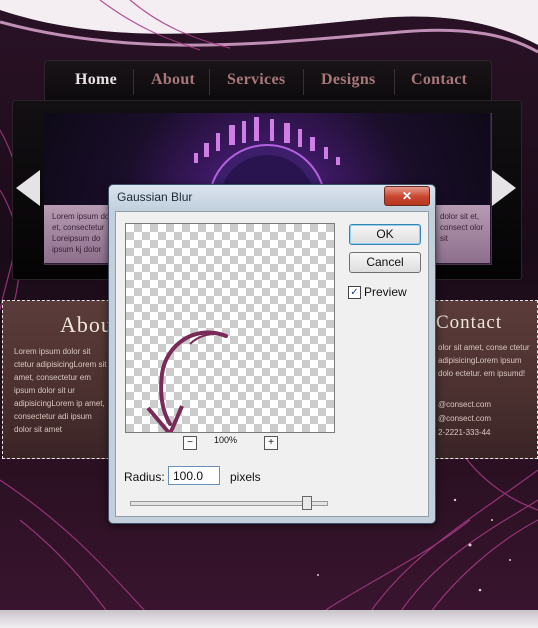 Image resolution: width=538 pixels, height=628 pixels. Describe the element at coordinates (173, 80) in the screenshot. I see `nav-item-about: About` at that location.